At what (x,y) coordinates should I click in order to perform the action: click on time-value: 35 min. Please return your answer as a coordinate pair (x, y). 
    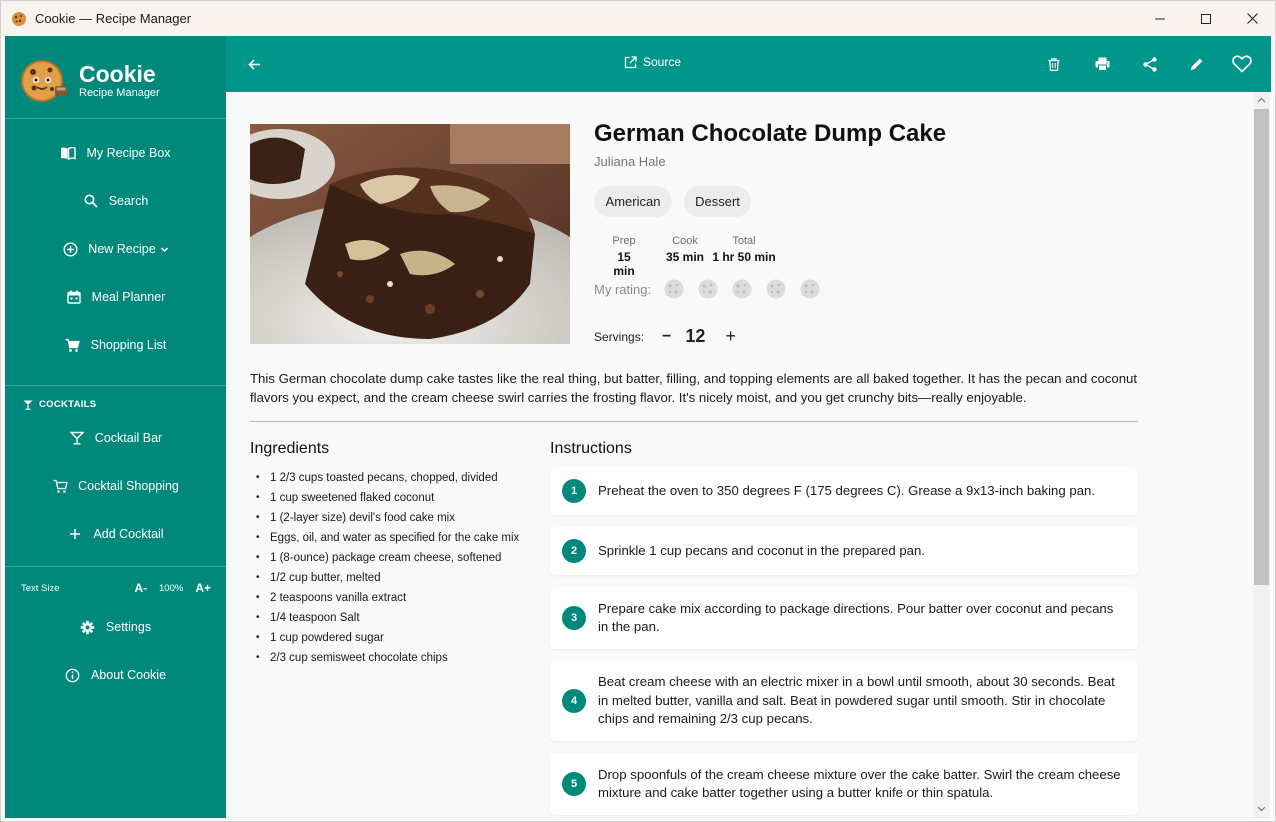
    Looking at the image, I should click on (684, 257).